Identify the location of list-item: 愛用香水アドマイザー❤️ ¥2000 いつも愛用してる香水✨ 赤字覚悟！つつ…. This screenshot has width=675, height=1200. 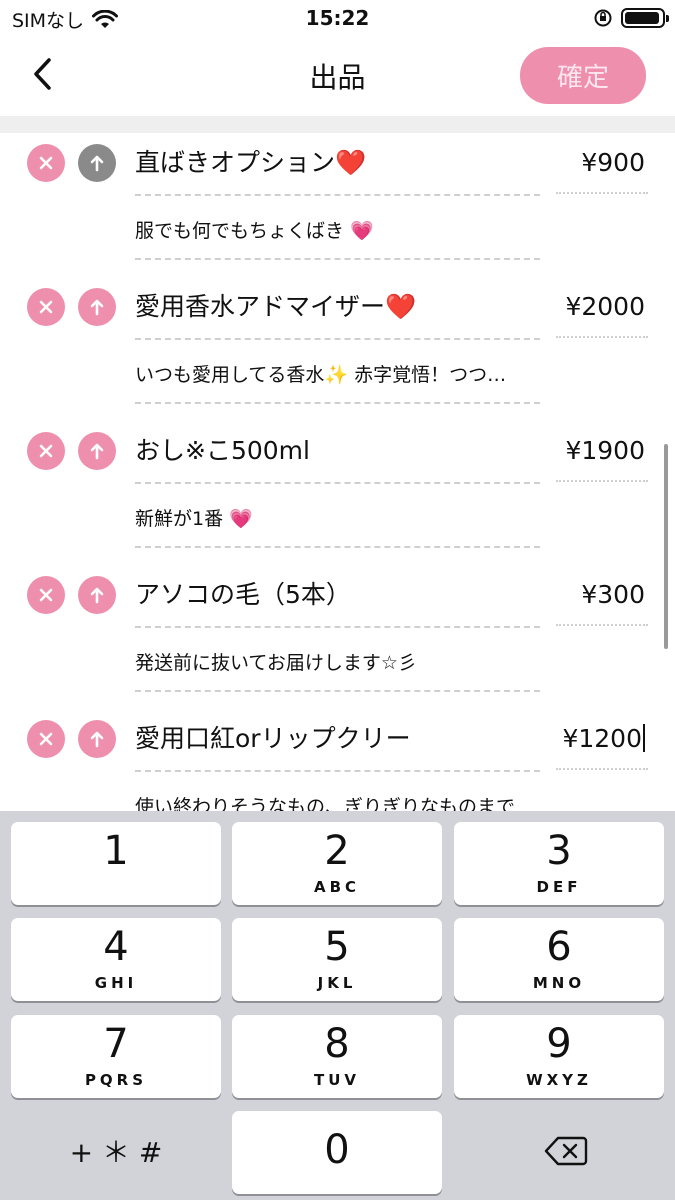
(337, 349).